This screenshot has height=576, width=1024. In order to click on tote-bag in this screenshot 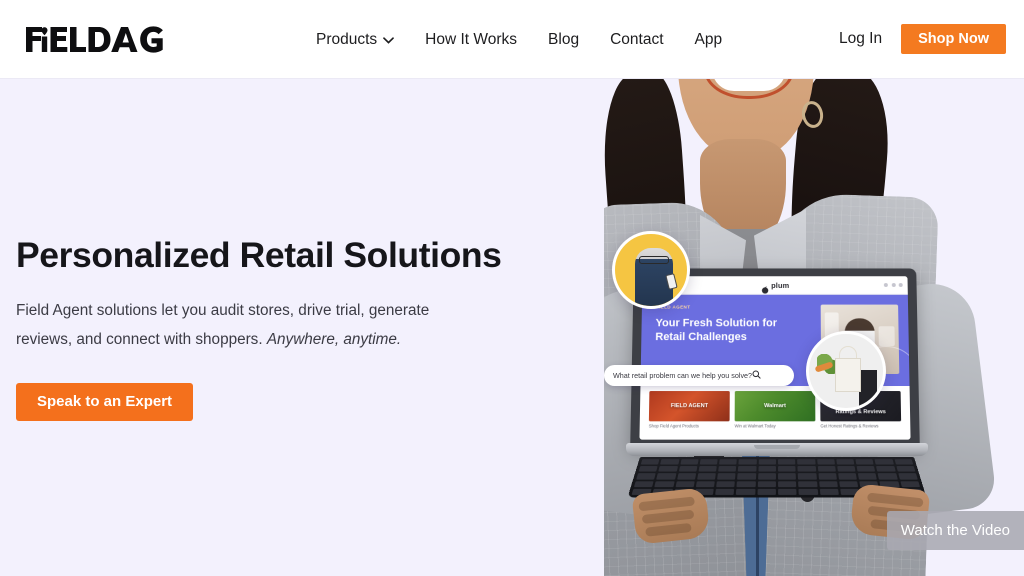, I will do `click(848, 375)`.